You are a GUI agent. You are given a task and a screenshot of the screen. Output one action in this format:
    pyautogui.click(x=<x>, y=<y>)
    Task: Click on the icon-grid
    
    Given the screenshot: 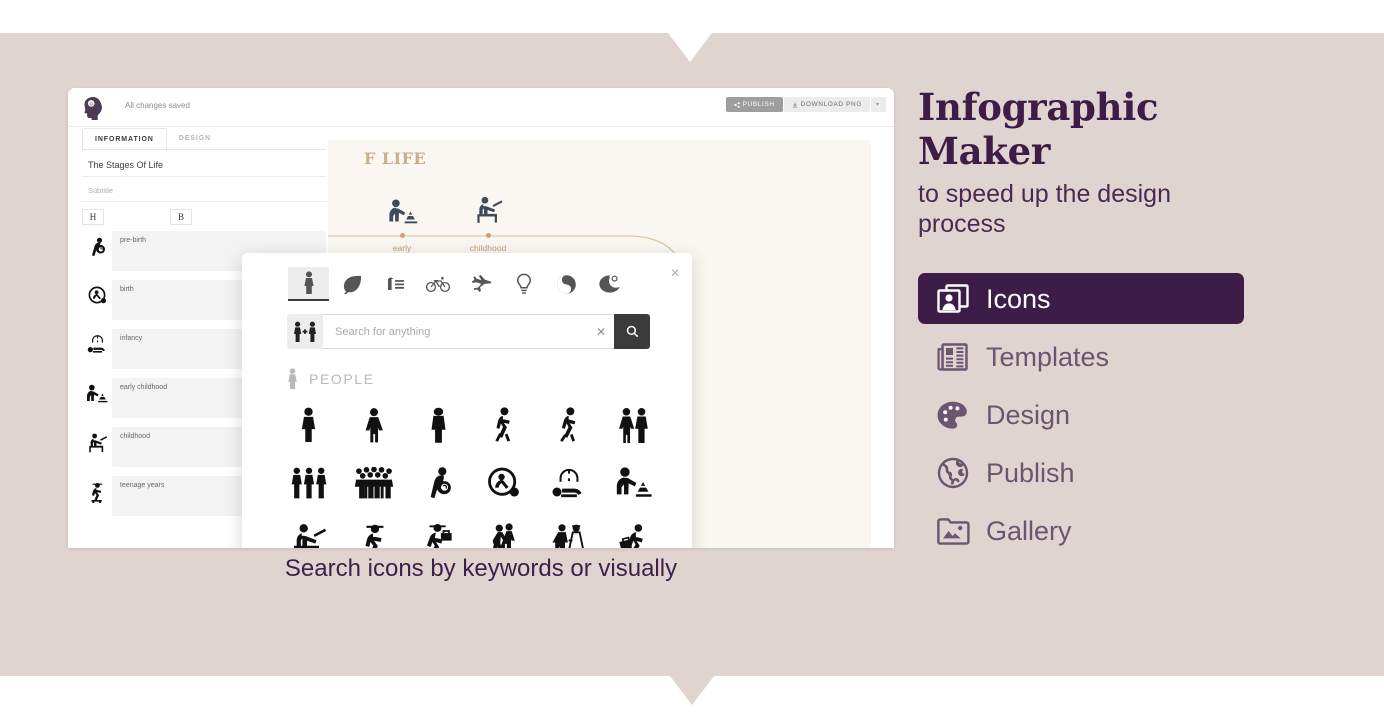 What is the action you would take?
    pyautogui.click(x=484, y=472)
    